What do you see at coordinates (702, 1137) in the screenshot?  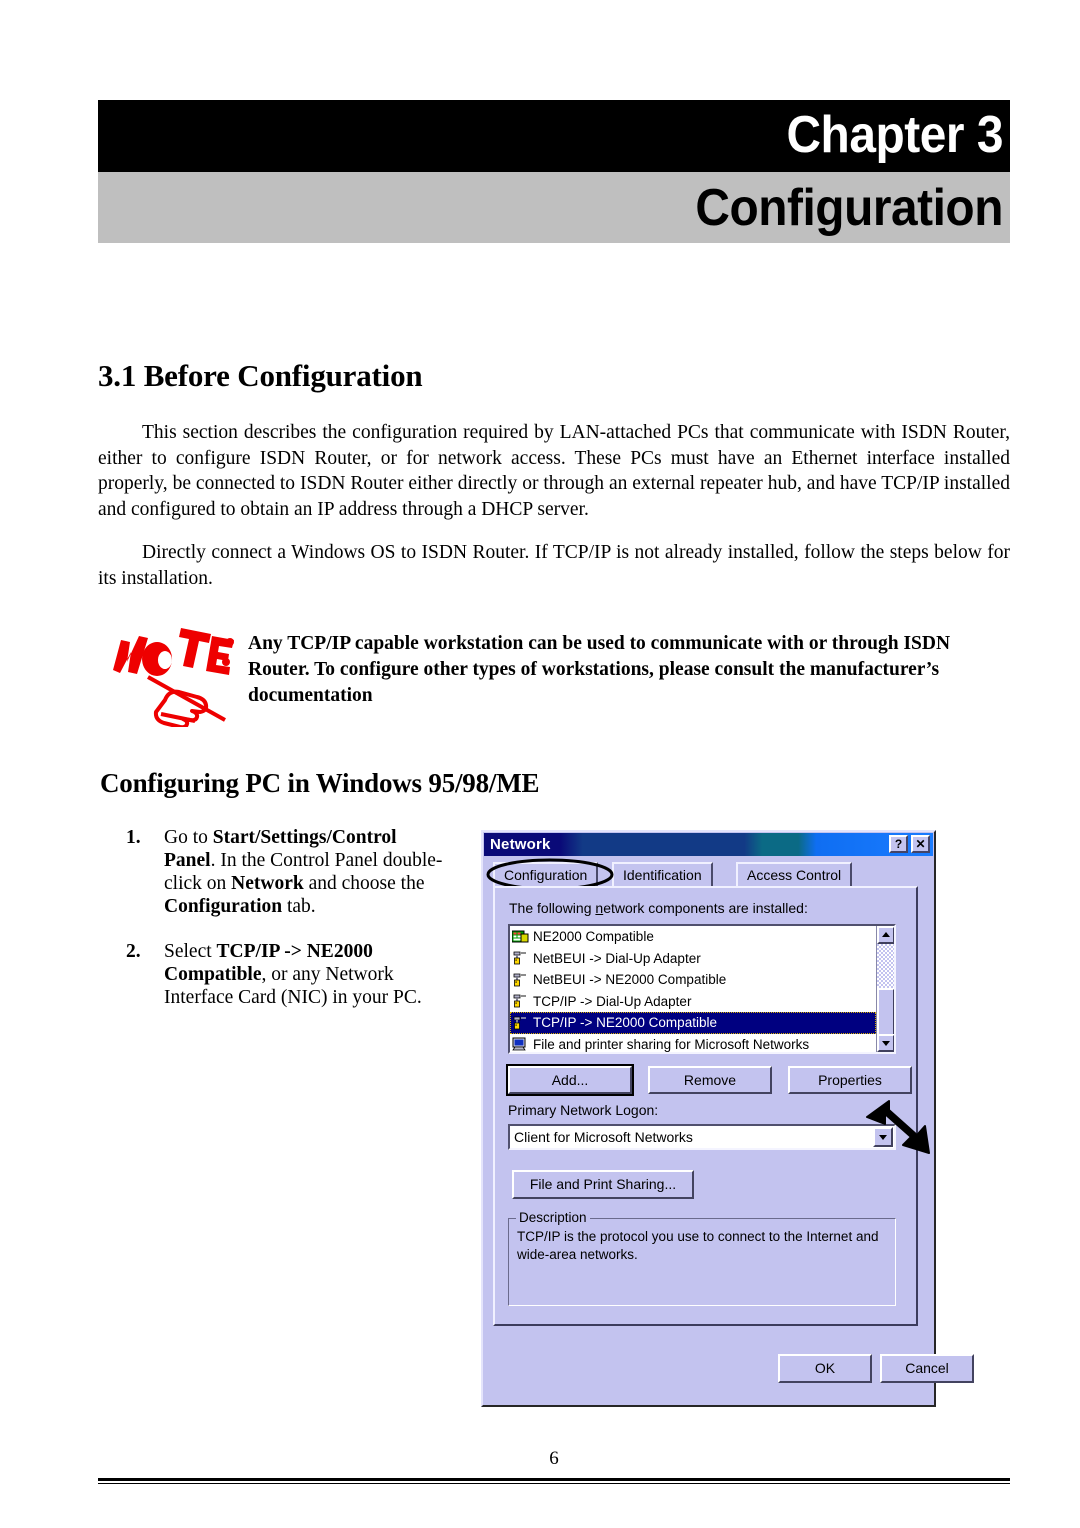 I see `primary-network-logon-combobox: Client for Microsoft Networks` at bounding box center [702, 1137].